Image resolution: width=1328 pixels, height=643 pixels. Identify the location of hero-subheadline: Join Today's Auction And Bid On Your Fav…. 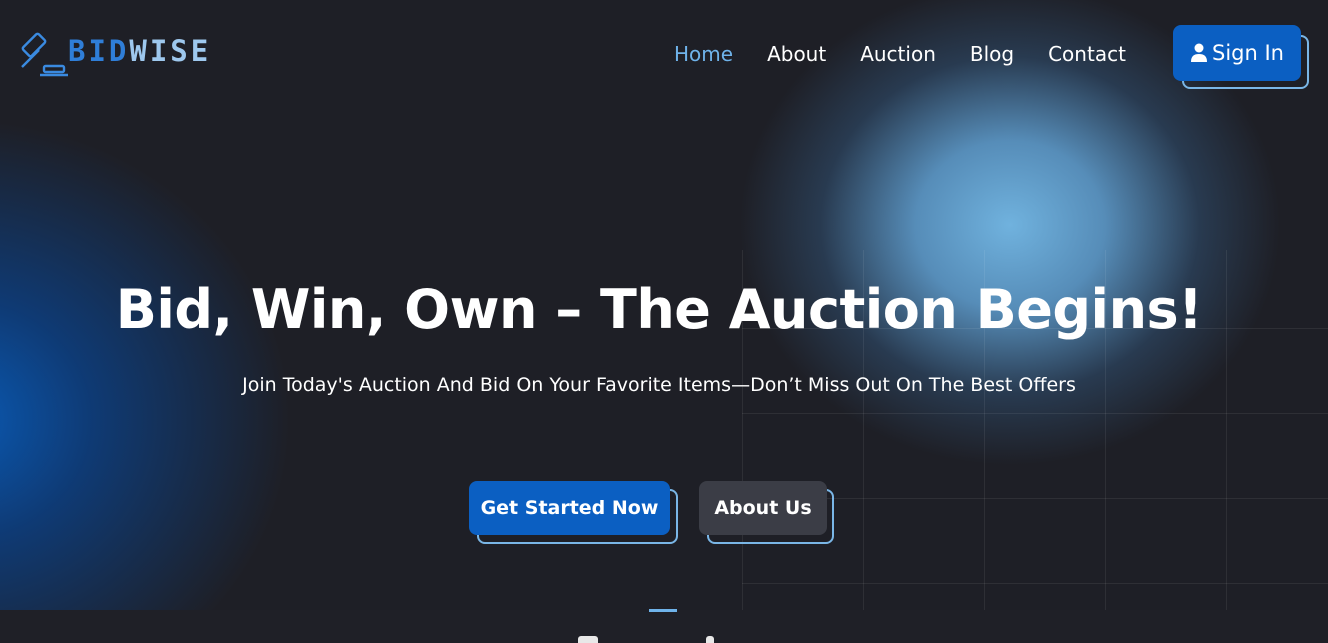
(659, 385).